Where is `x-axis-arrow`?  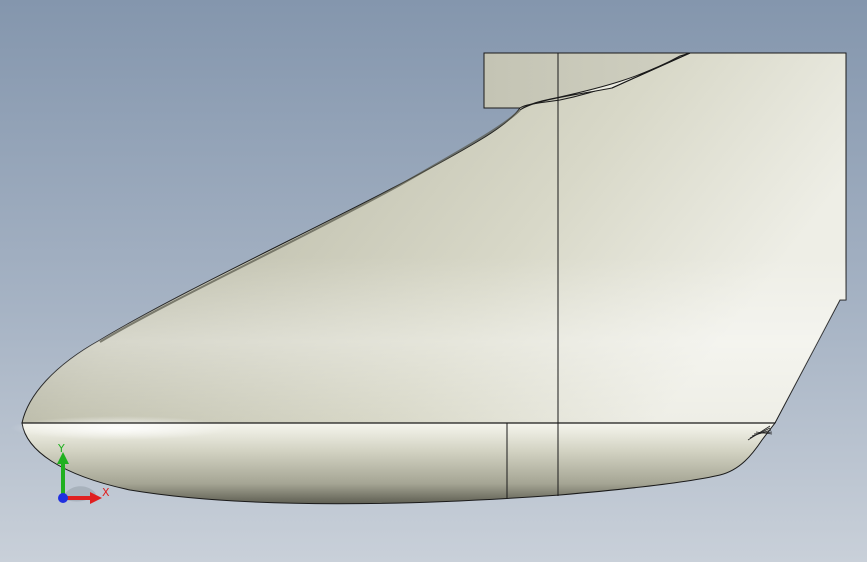 x-axis-arrow is located at coordinates (96, 498).